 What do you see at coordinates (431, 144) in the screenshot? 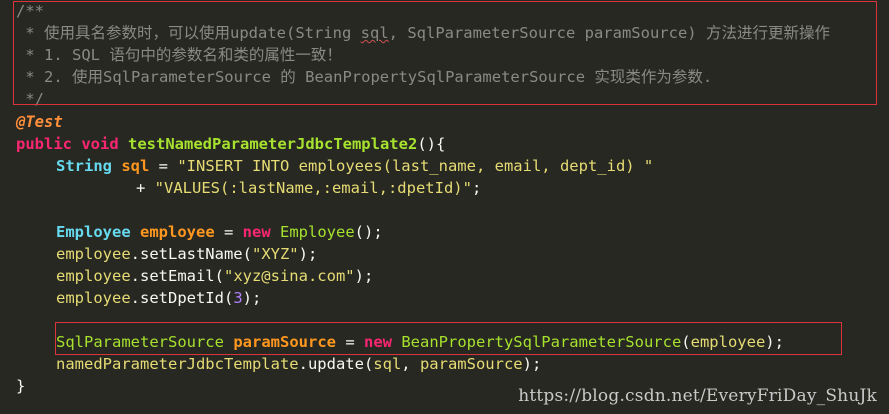
I see `method-tail: (){` at bounding box center [431, 144].